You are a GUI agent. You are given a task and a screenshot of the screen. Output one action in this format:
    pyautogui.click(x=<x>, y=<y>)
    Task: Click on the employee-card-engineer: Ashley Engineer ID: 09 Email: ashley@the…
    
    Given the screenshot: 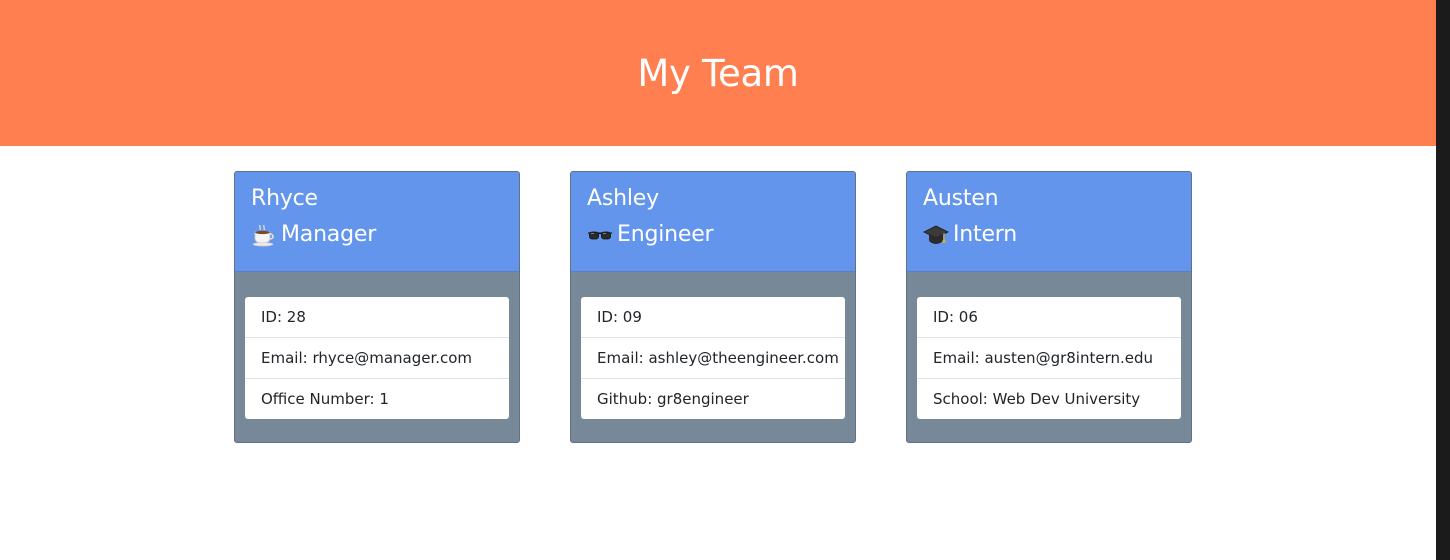 What is the action you would take?
    pyautogui.click(x=713, y=307)
    